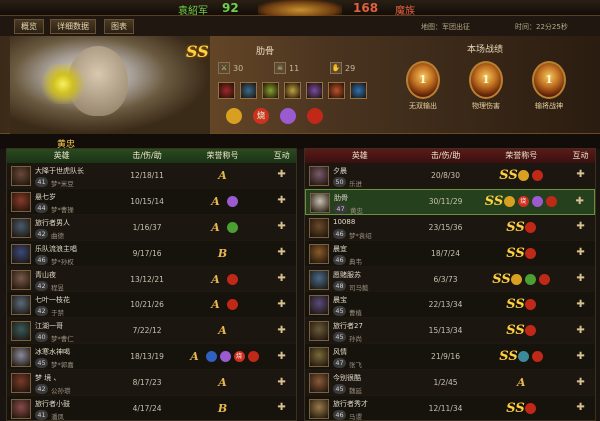  I want to click on table-row: 旅行者男人 42 曲德 1/16/37 A ✚, so click(151, 227).